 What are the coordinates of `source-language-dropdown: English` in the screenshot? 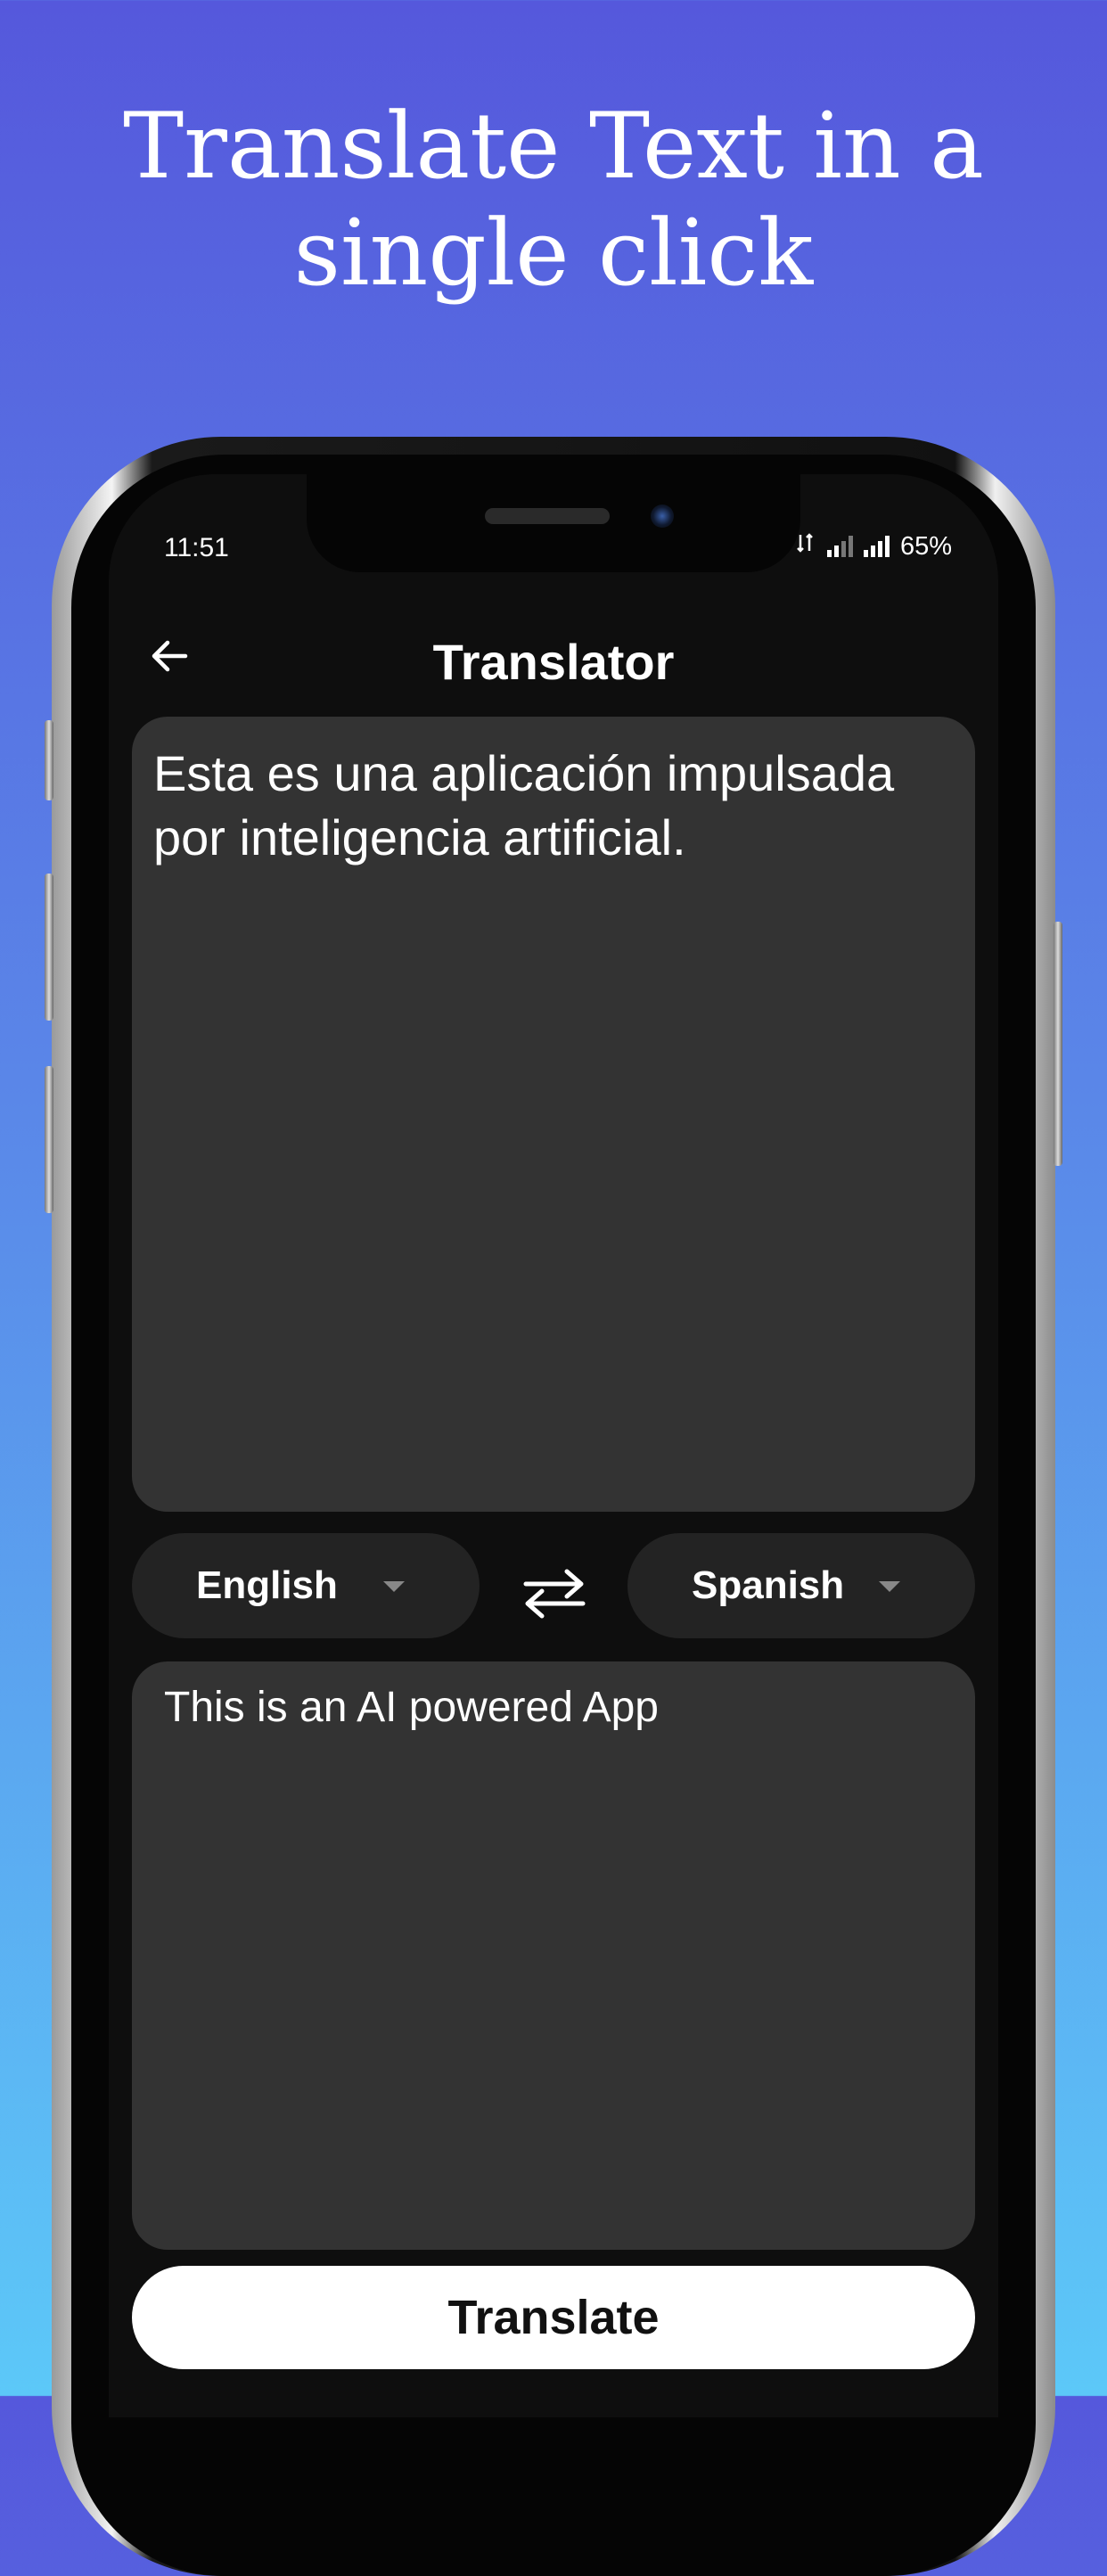 It's located at (306, 1585).